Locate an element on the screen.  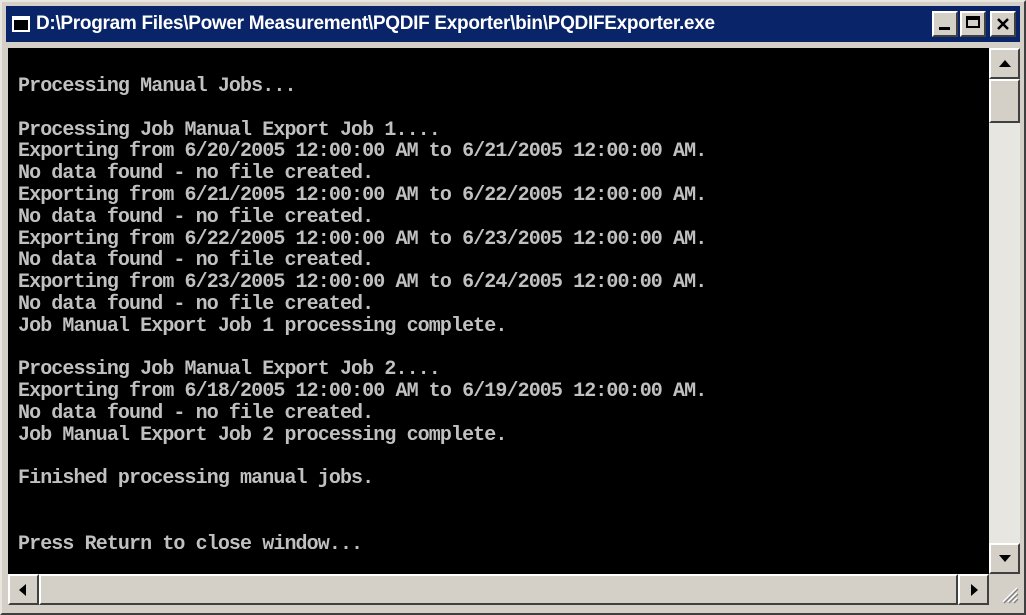
vertical-scrollbar is located at coordinates (1004, 311).